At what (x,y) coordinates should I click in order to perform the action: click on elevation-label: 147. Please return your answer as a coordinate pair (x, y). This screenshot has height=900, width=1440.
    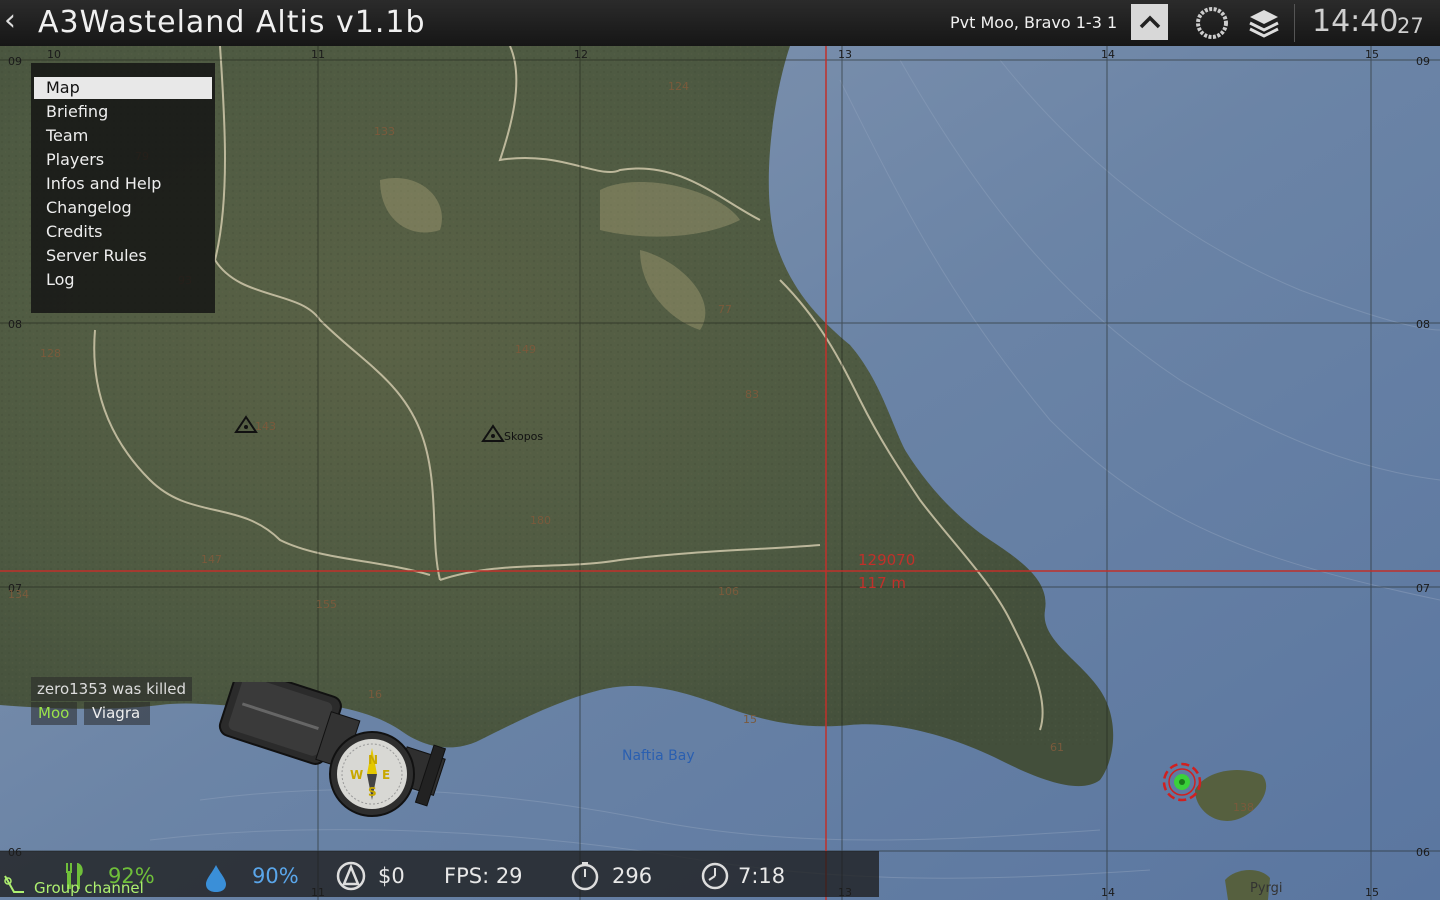
    Looking at the image, I should click on (211, 559).